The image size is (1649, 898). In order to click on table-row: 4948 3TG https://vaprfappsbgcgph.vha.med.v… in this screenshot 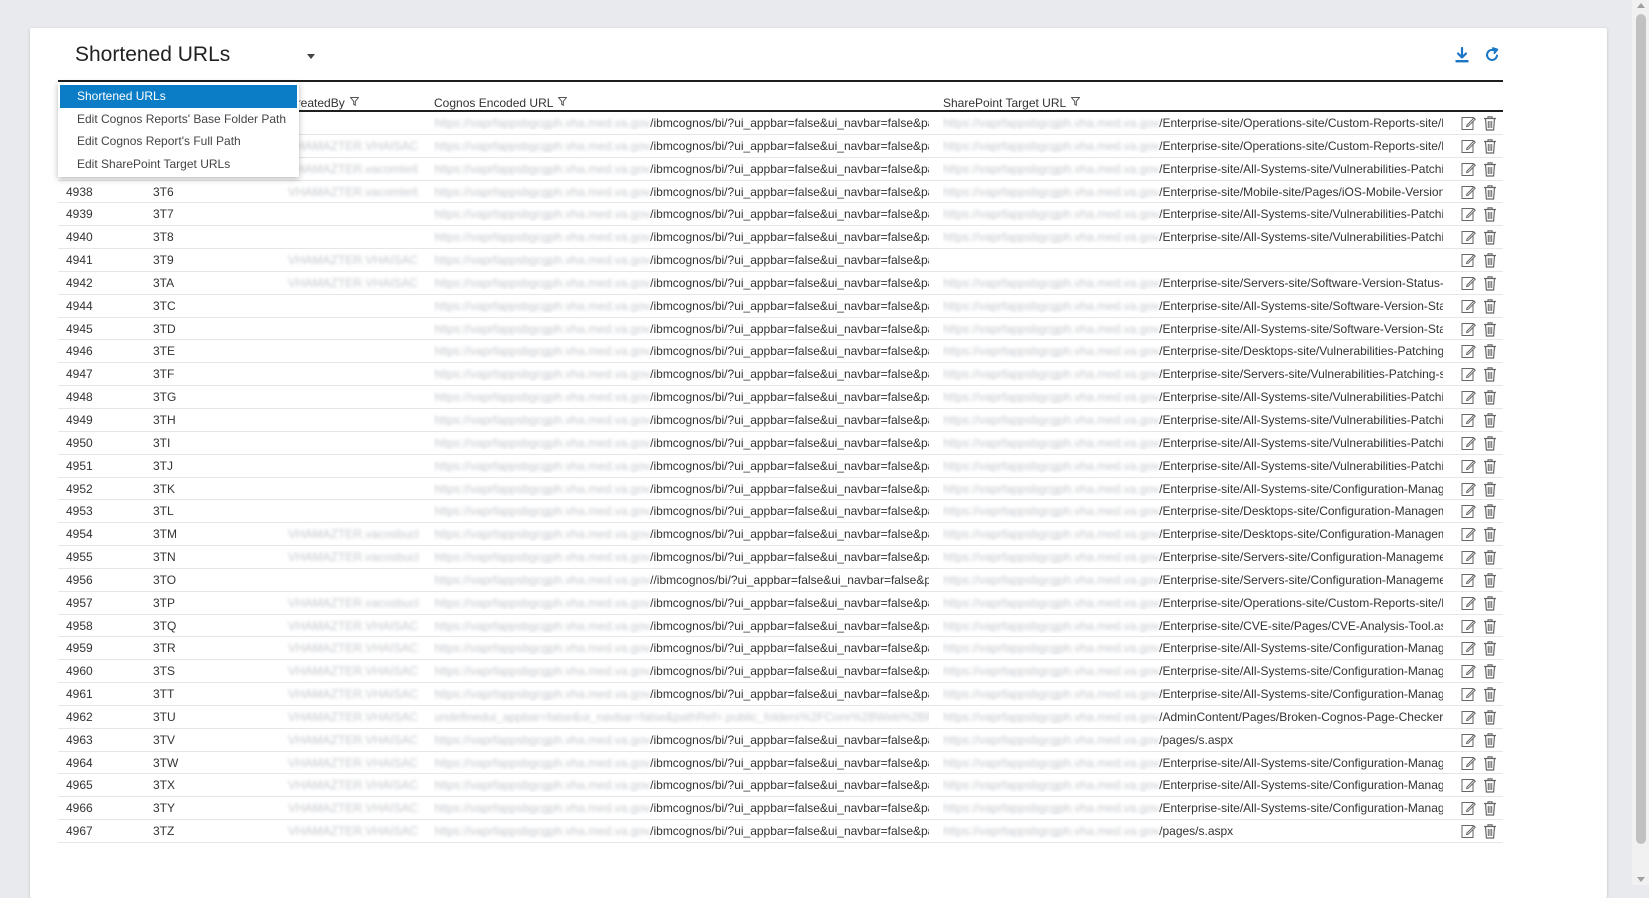, I will do `click(780, 397)`.